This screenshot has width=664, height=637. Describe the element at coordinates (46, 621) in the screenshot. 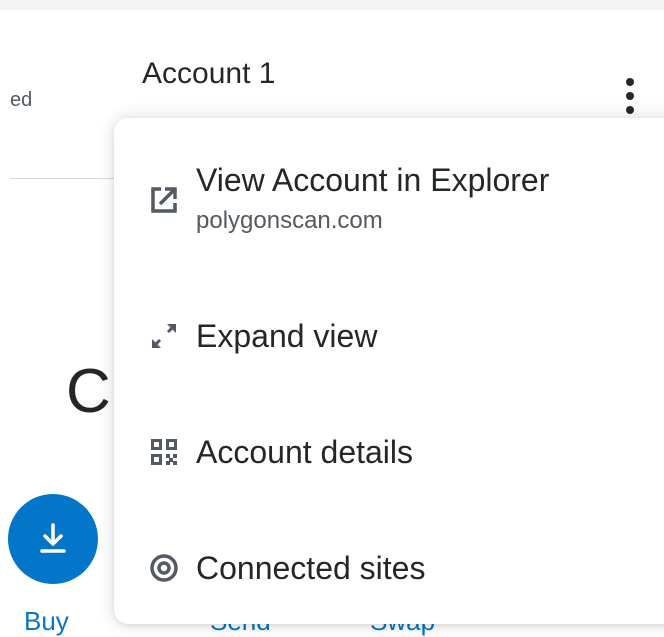

I see `buy-label: Buy` at that location.